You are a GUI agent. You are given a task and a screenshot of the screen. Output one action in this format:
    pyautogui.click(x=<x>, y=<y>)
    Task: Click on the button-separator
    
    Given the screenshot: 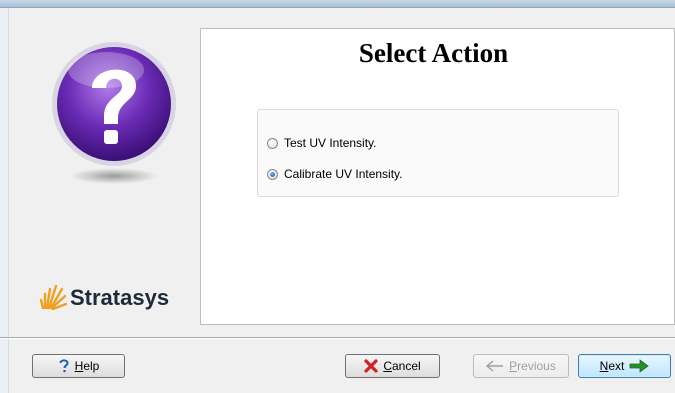 What is the action you would take?
    pyautogui.click(x=337, y=338)
    